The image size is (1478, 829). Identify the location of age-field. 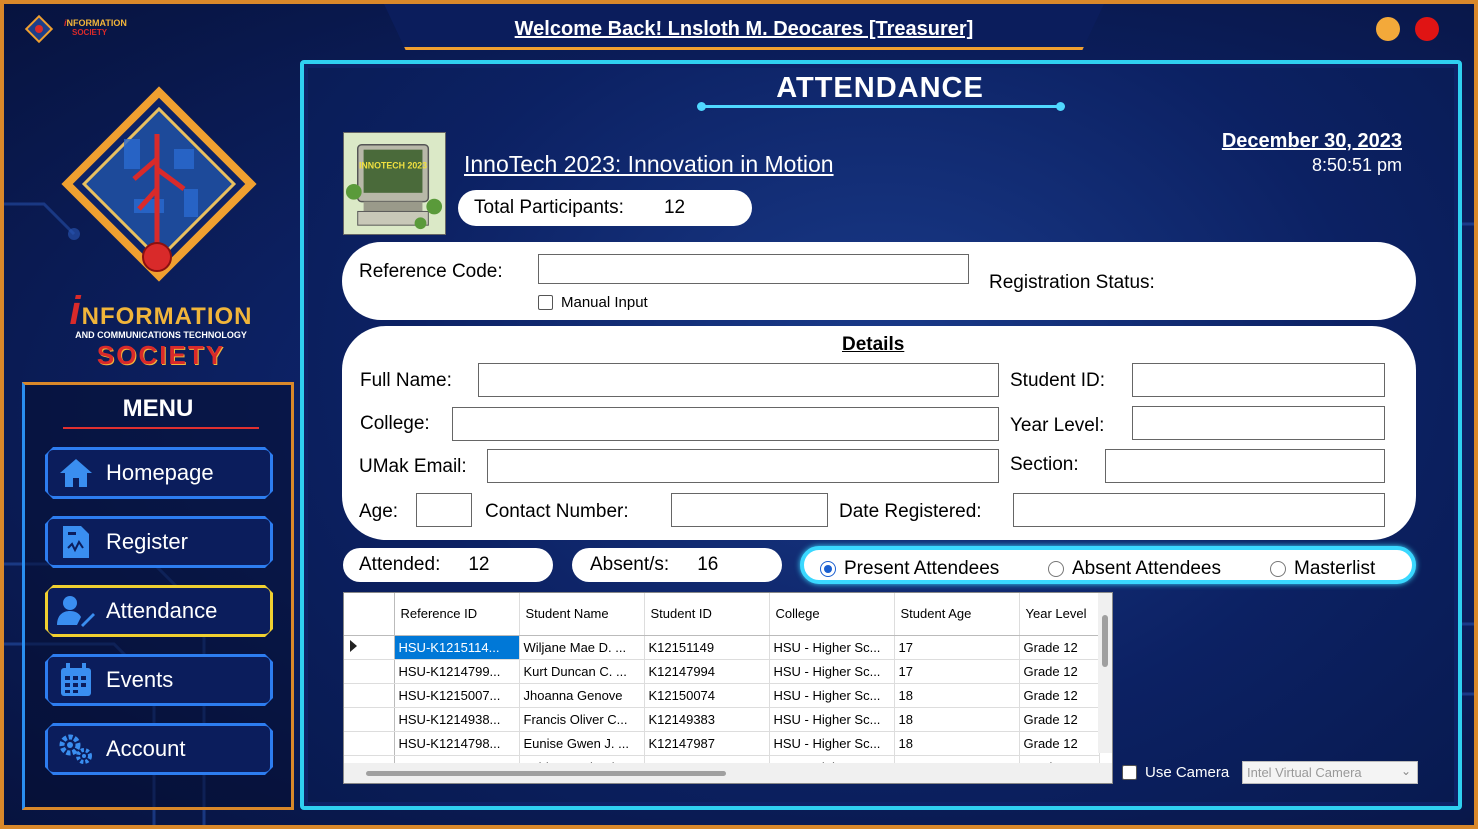
(444, 510).